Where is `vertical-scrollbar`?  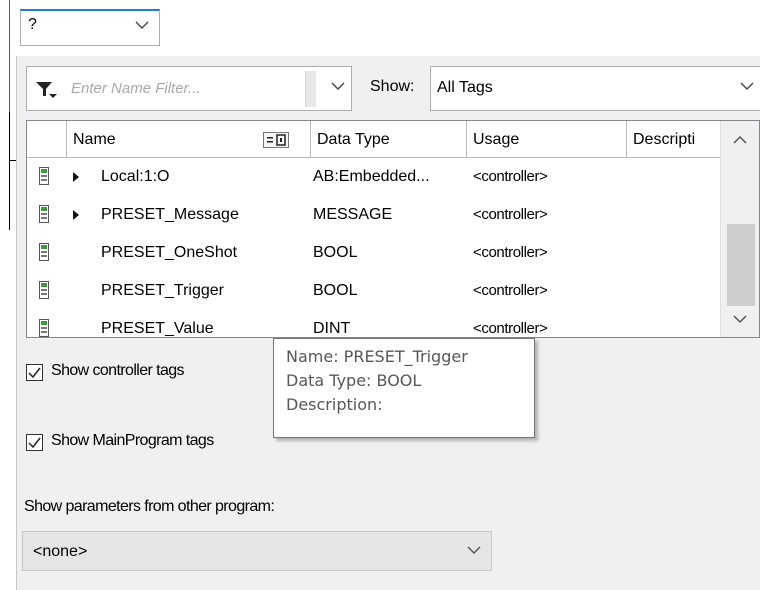 vertical-scrollbar is located at coordinates (739, 229).